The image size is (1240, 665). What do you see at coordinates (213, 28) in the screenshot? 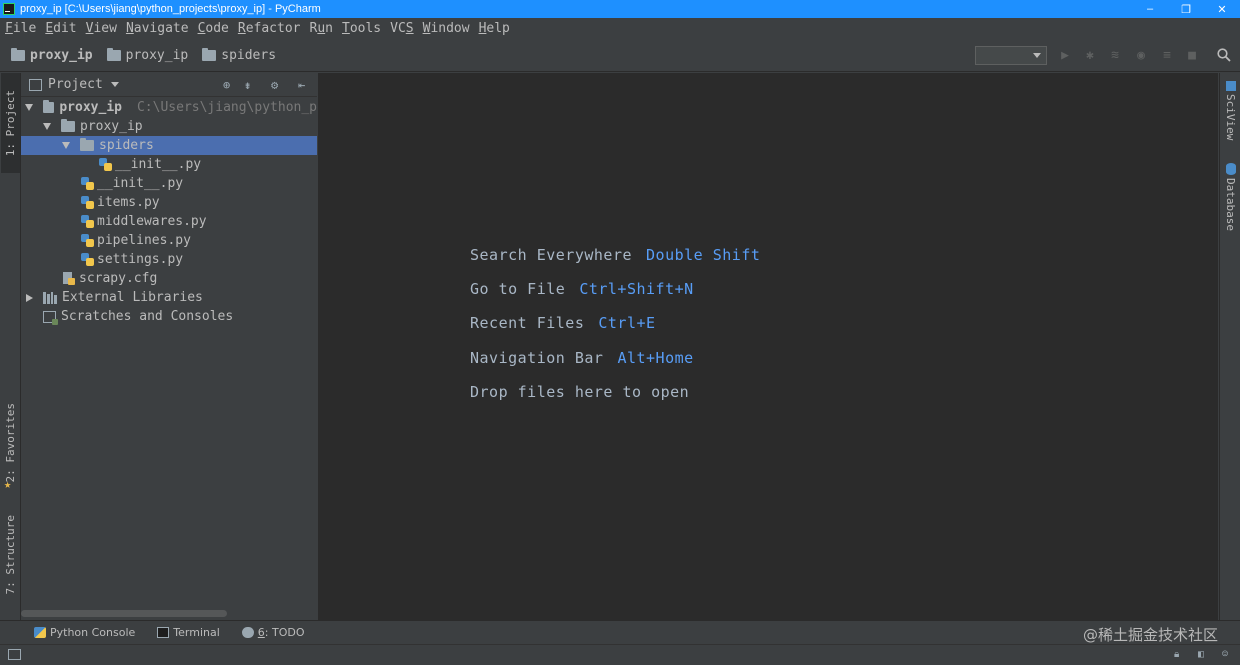
I see `menu-code: Code` at bounding box center [213, 28].